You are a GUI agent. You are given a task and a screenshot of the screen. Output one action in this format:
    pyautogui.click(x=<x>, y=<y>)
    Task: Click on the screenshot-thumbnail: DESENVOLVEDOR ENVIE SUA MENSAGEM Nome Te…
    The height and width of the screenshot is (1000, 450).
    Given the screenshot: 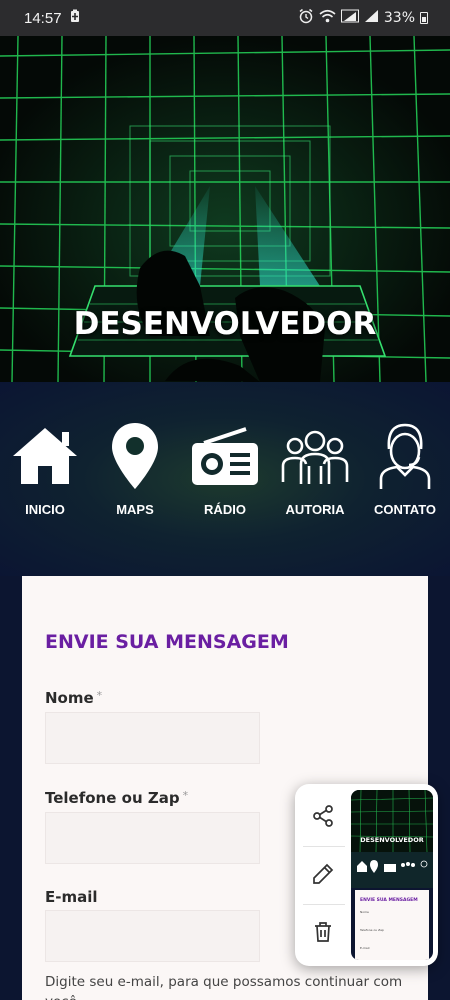 What is the action you would take?
    pyautogui.click(x=392, y=875)
    